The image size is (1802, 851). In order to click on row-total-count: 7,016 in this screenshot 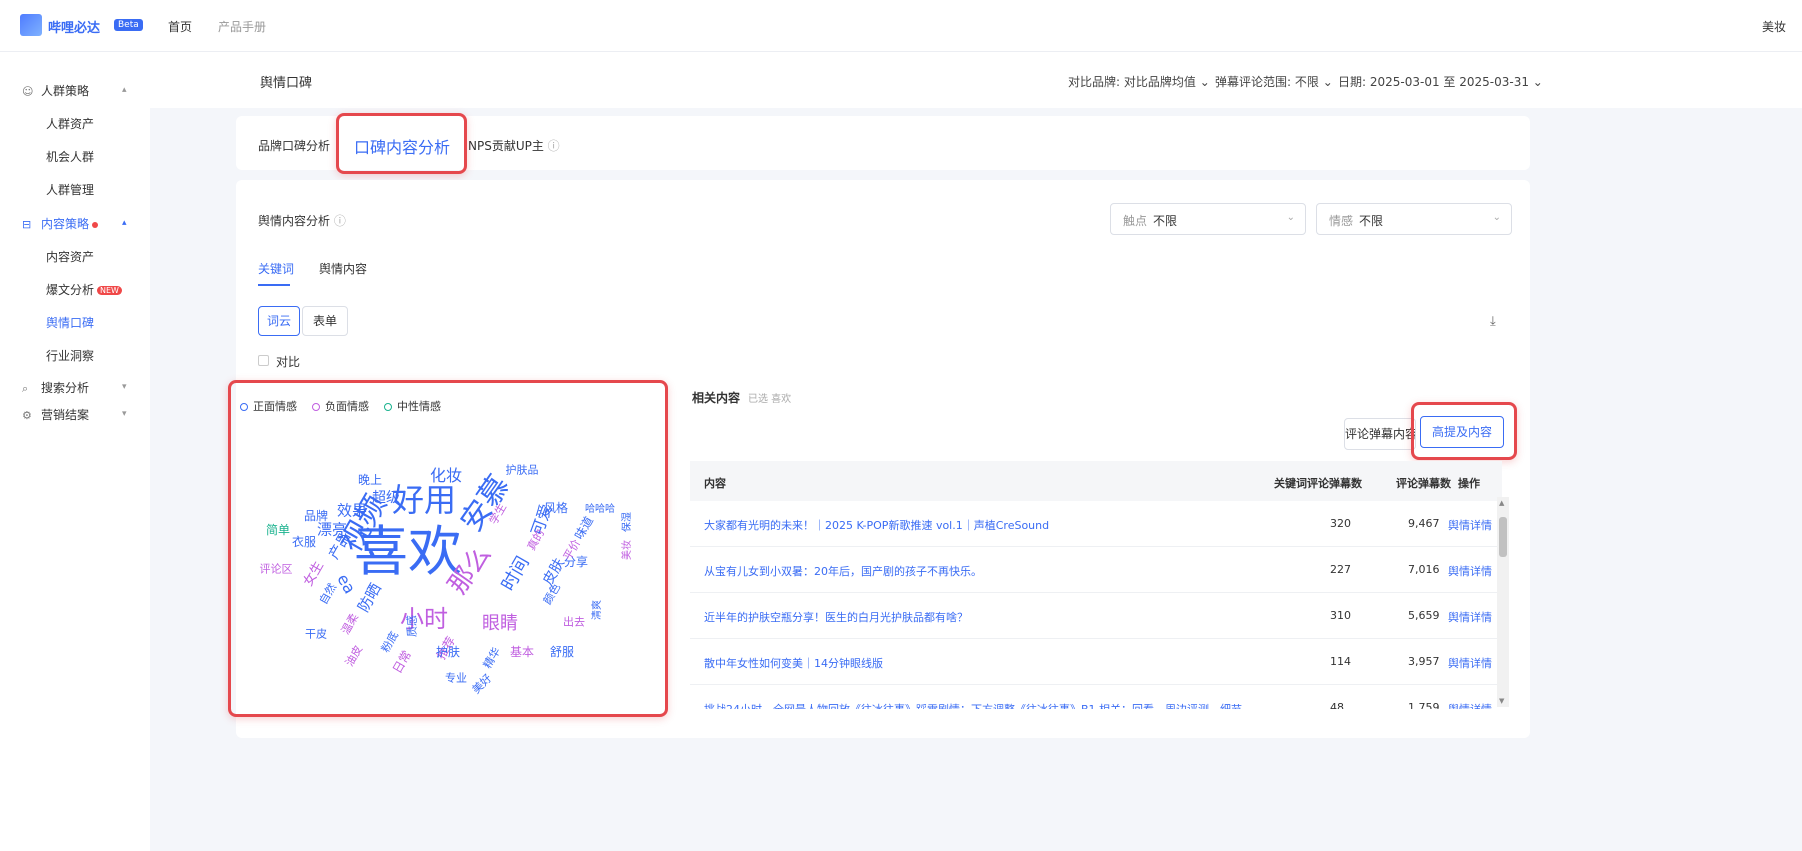, I will do `click(1424, 569)`.